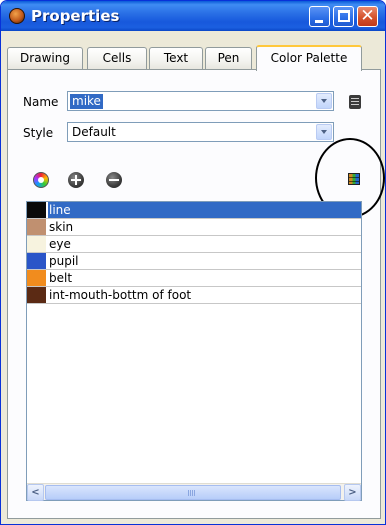 The image size is (386, 525). I want to click on name-label: Name, so click(41, 102).